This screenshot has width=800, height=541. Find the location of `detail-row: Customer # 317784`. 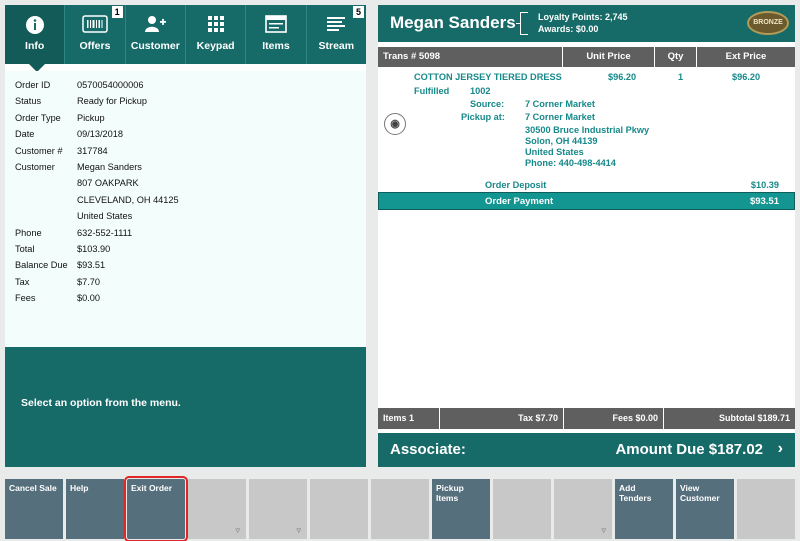

detail-row: Customer # 317784 is located at coordinates (185, 151).